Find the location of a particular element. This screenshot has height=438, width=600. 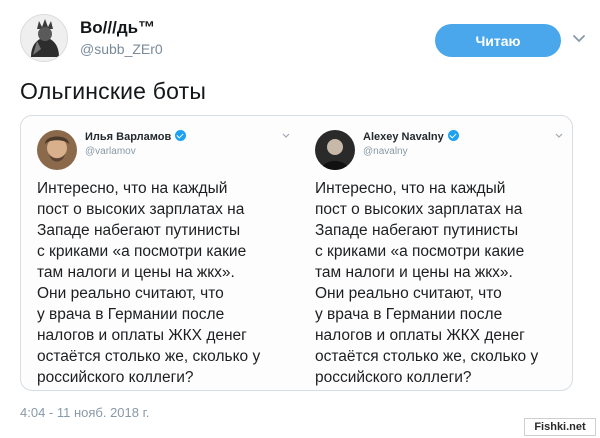

follow-button: Читаю is located at coordinates (498, 40).